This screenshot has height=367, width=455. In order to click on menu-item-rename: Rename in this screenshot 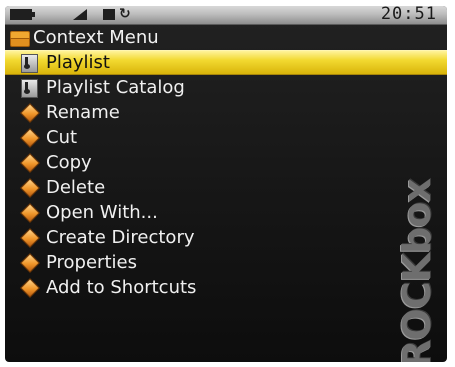, I will do `click(226, 112)`.